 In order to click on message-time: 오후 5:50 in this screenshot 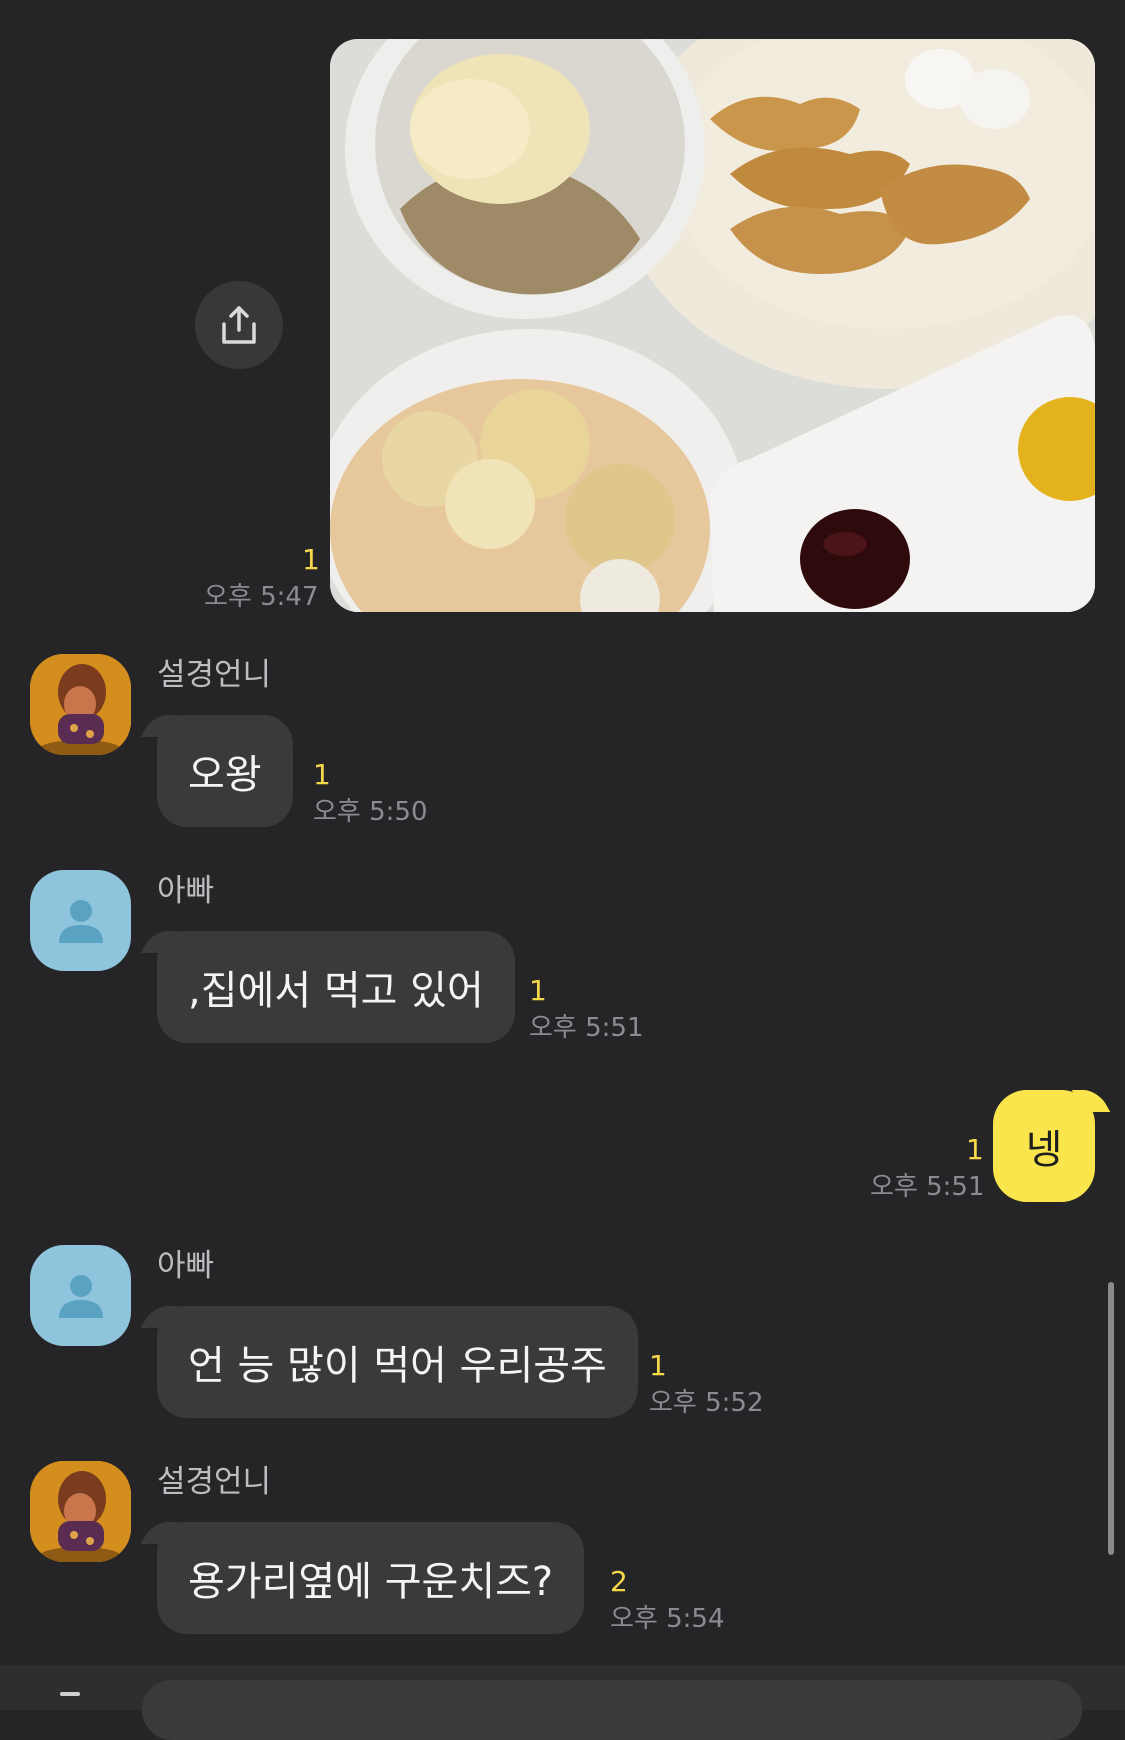, I will do `click(370, 812)`.